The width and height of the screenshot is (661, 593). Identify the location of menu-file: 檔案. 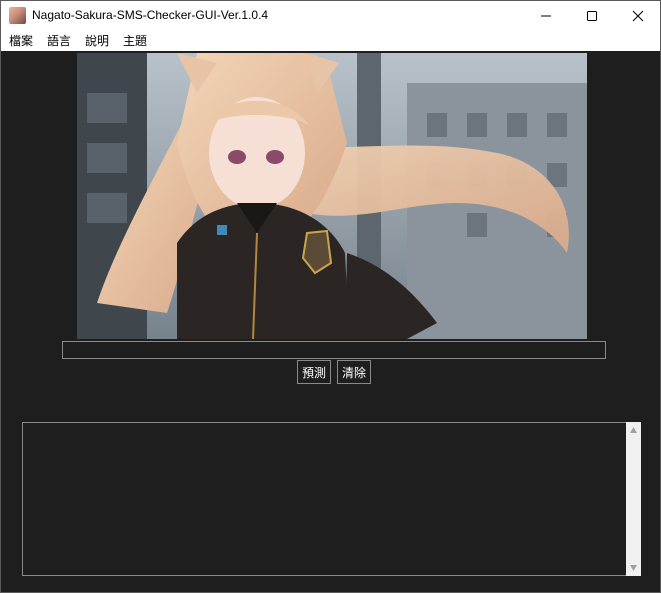
(21, 41).